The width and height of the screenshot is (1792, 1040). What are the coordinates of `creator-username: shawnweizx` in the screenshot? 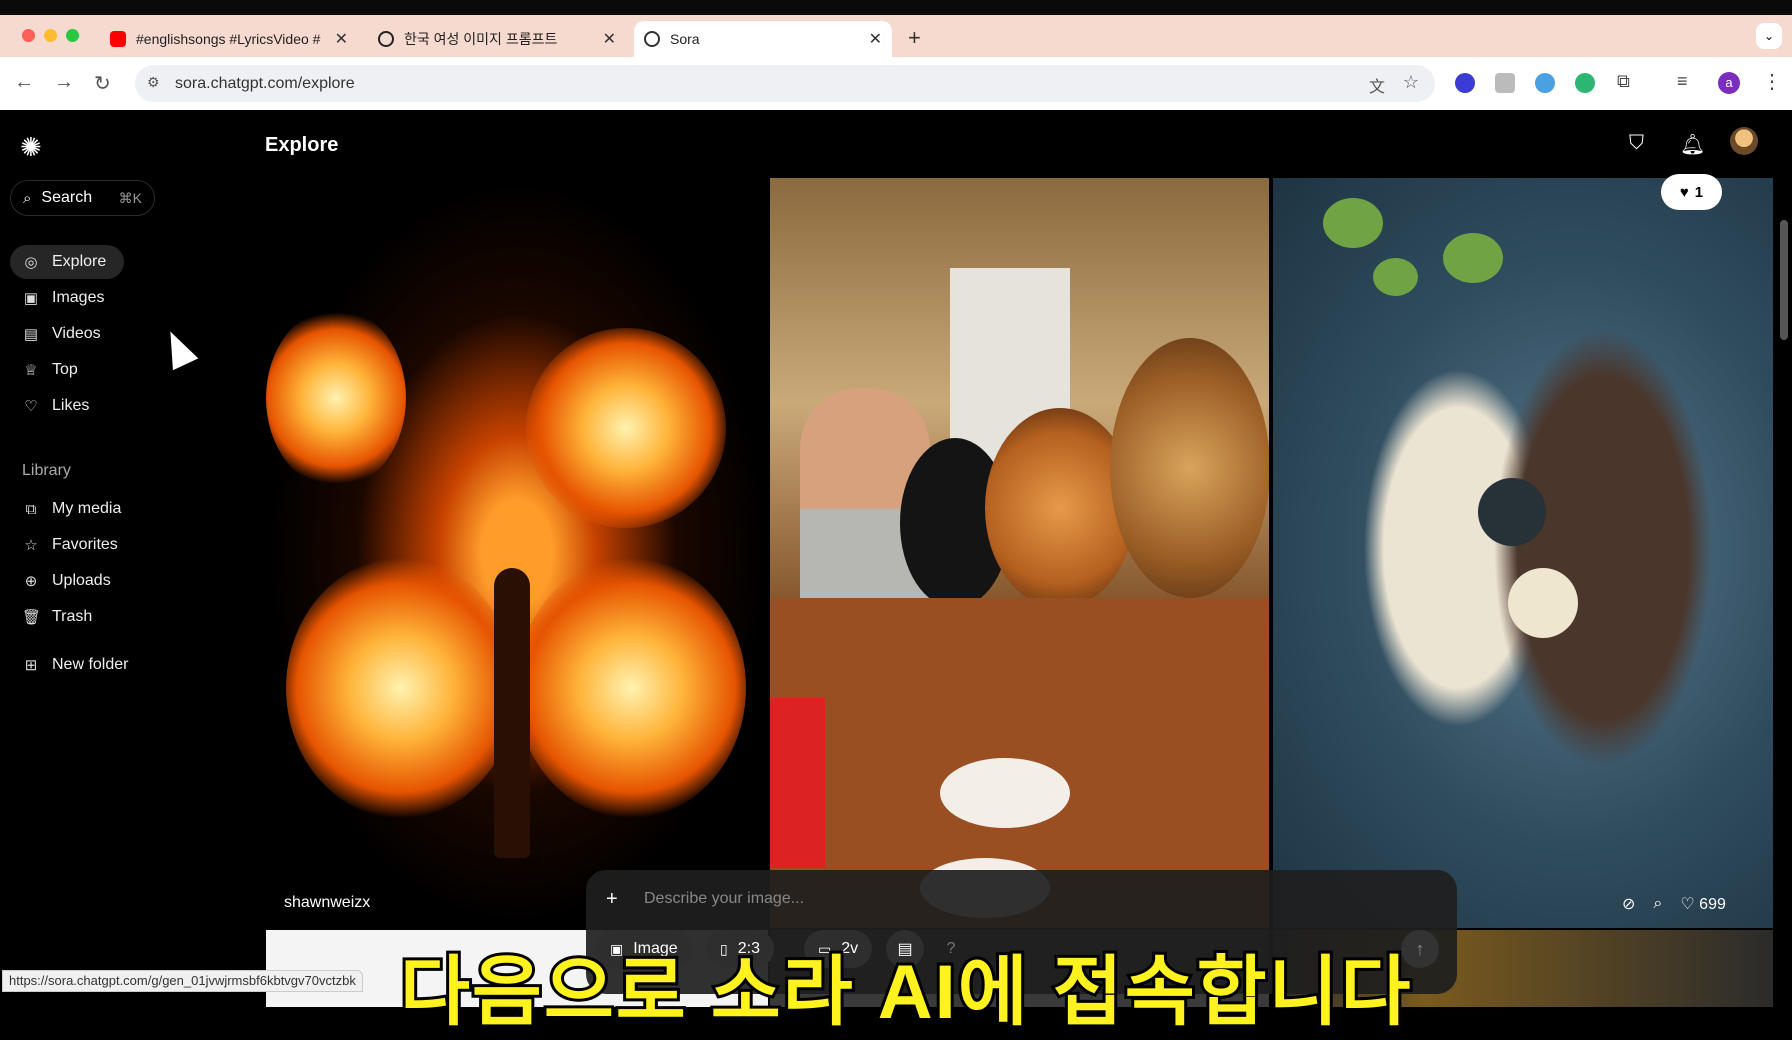 It's located at (327, 903).